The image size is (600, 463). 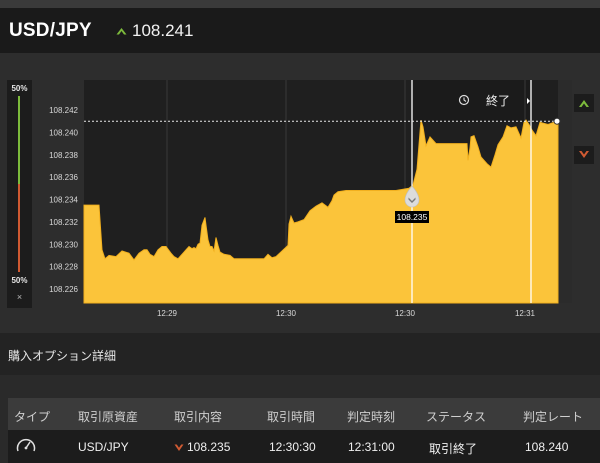 I want to click on chevron-up-icon, so click(x=584, y=103).